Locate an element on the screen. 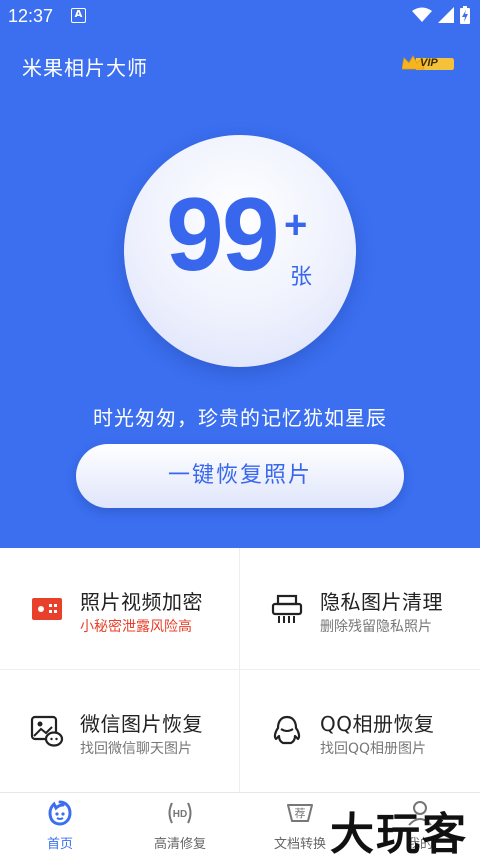 The height and width of the screenshot is (855, 480). battery-icon is located at coordinates (465, 15).